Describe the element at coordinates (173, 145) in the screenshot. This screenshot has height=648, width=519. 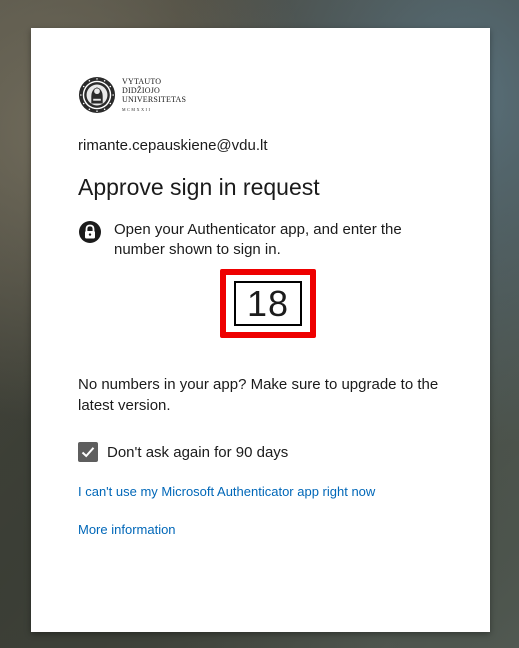
I see `account-email: rimante.cepauskiene@vdu.lt` at that location.